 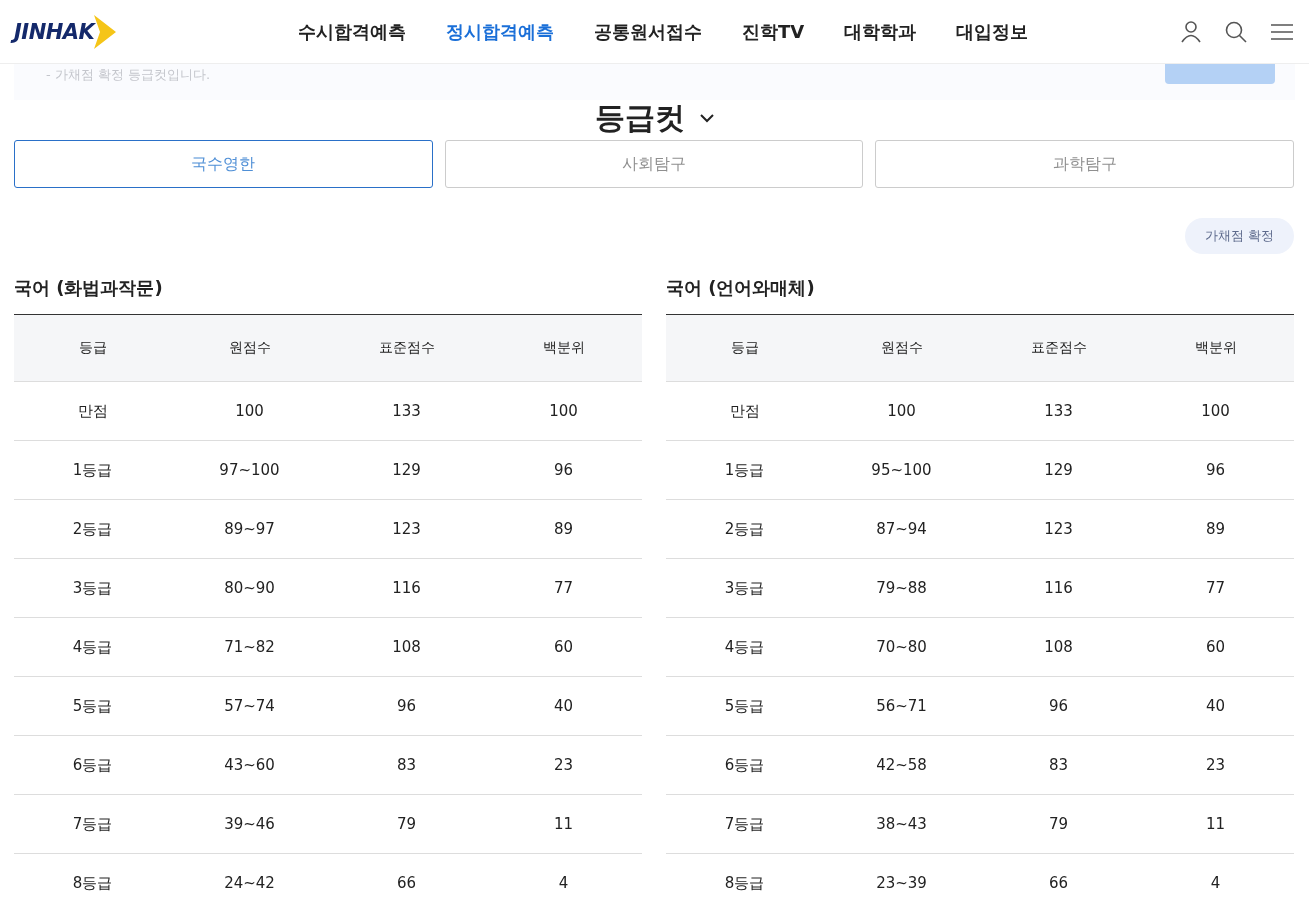 What do you see at coordinates (639, 117) in the screenshot?
I see `page-title: 등급컷` at bounding box center [639, 117].